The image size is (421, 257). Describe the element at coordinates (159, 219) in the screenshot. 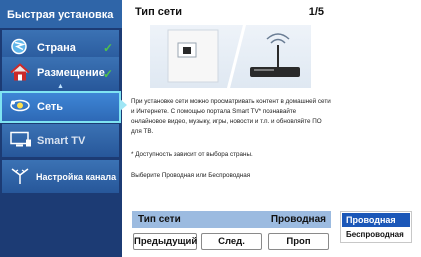

I see `network-type-label: Тип сети` at that location.